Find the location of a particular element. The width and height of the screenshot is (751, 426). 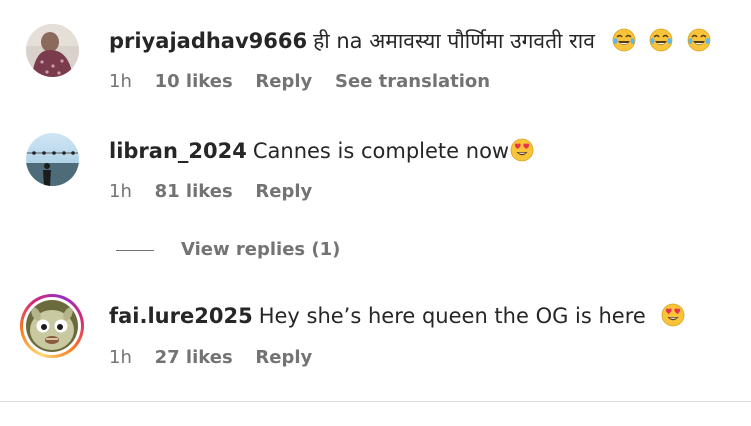

divider is located at coordinates (135, 250).